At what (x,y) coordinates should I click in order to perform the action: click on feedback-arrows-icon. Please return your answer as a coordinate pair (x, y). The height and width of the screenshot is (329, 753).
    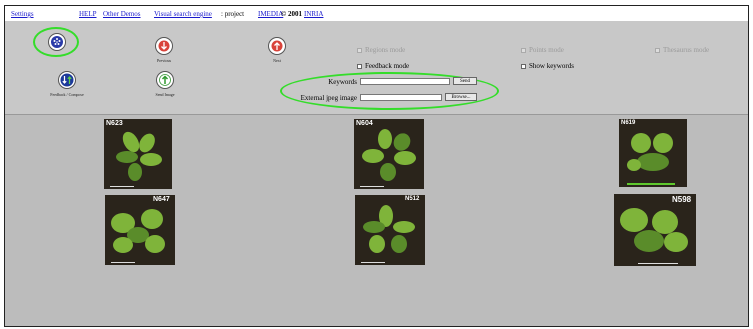
    Looking at the image, I should click on (67, 80).